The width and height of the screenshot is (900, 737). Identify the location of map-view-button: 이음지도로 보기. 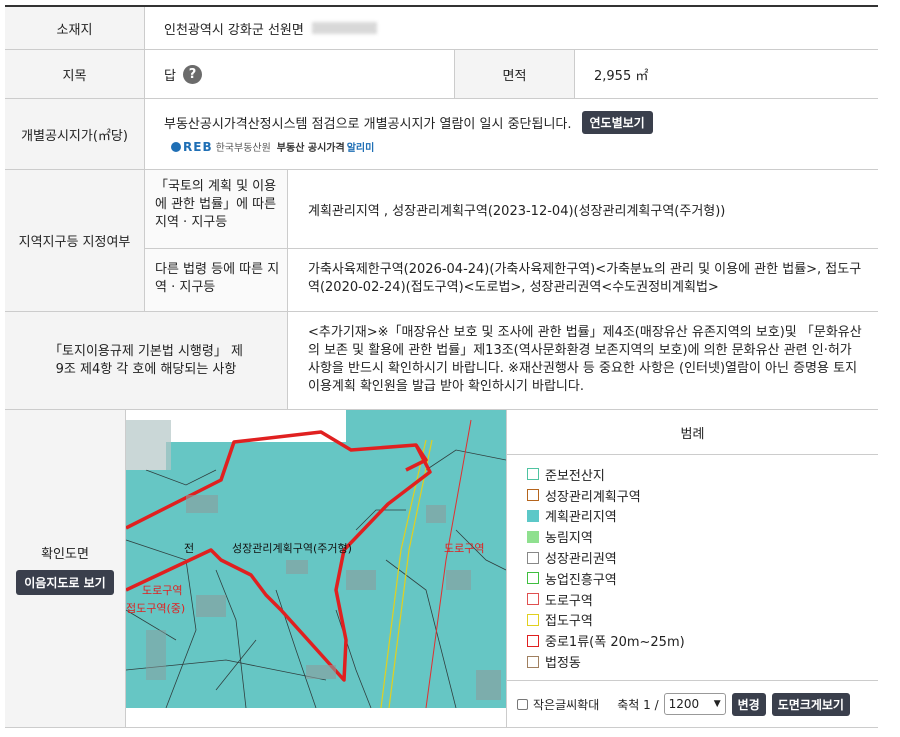
(65, 582).